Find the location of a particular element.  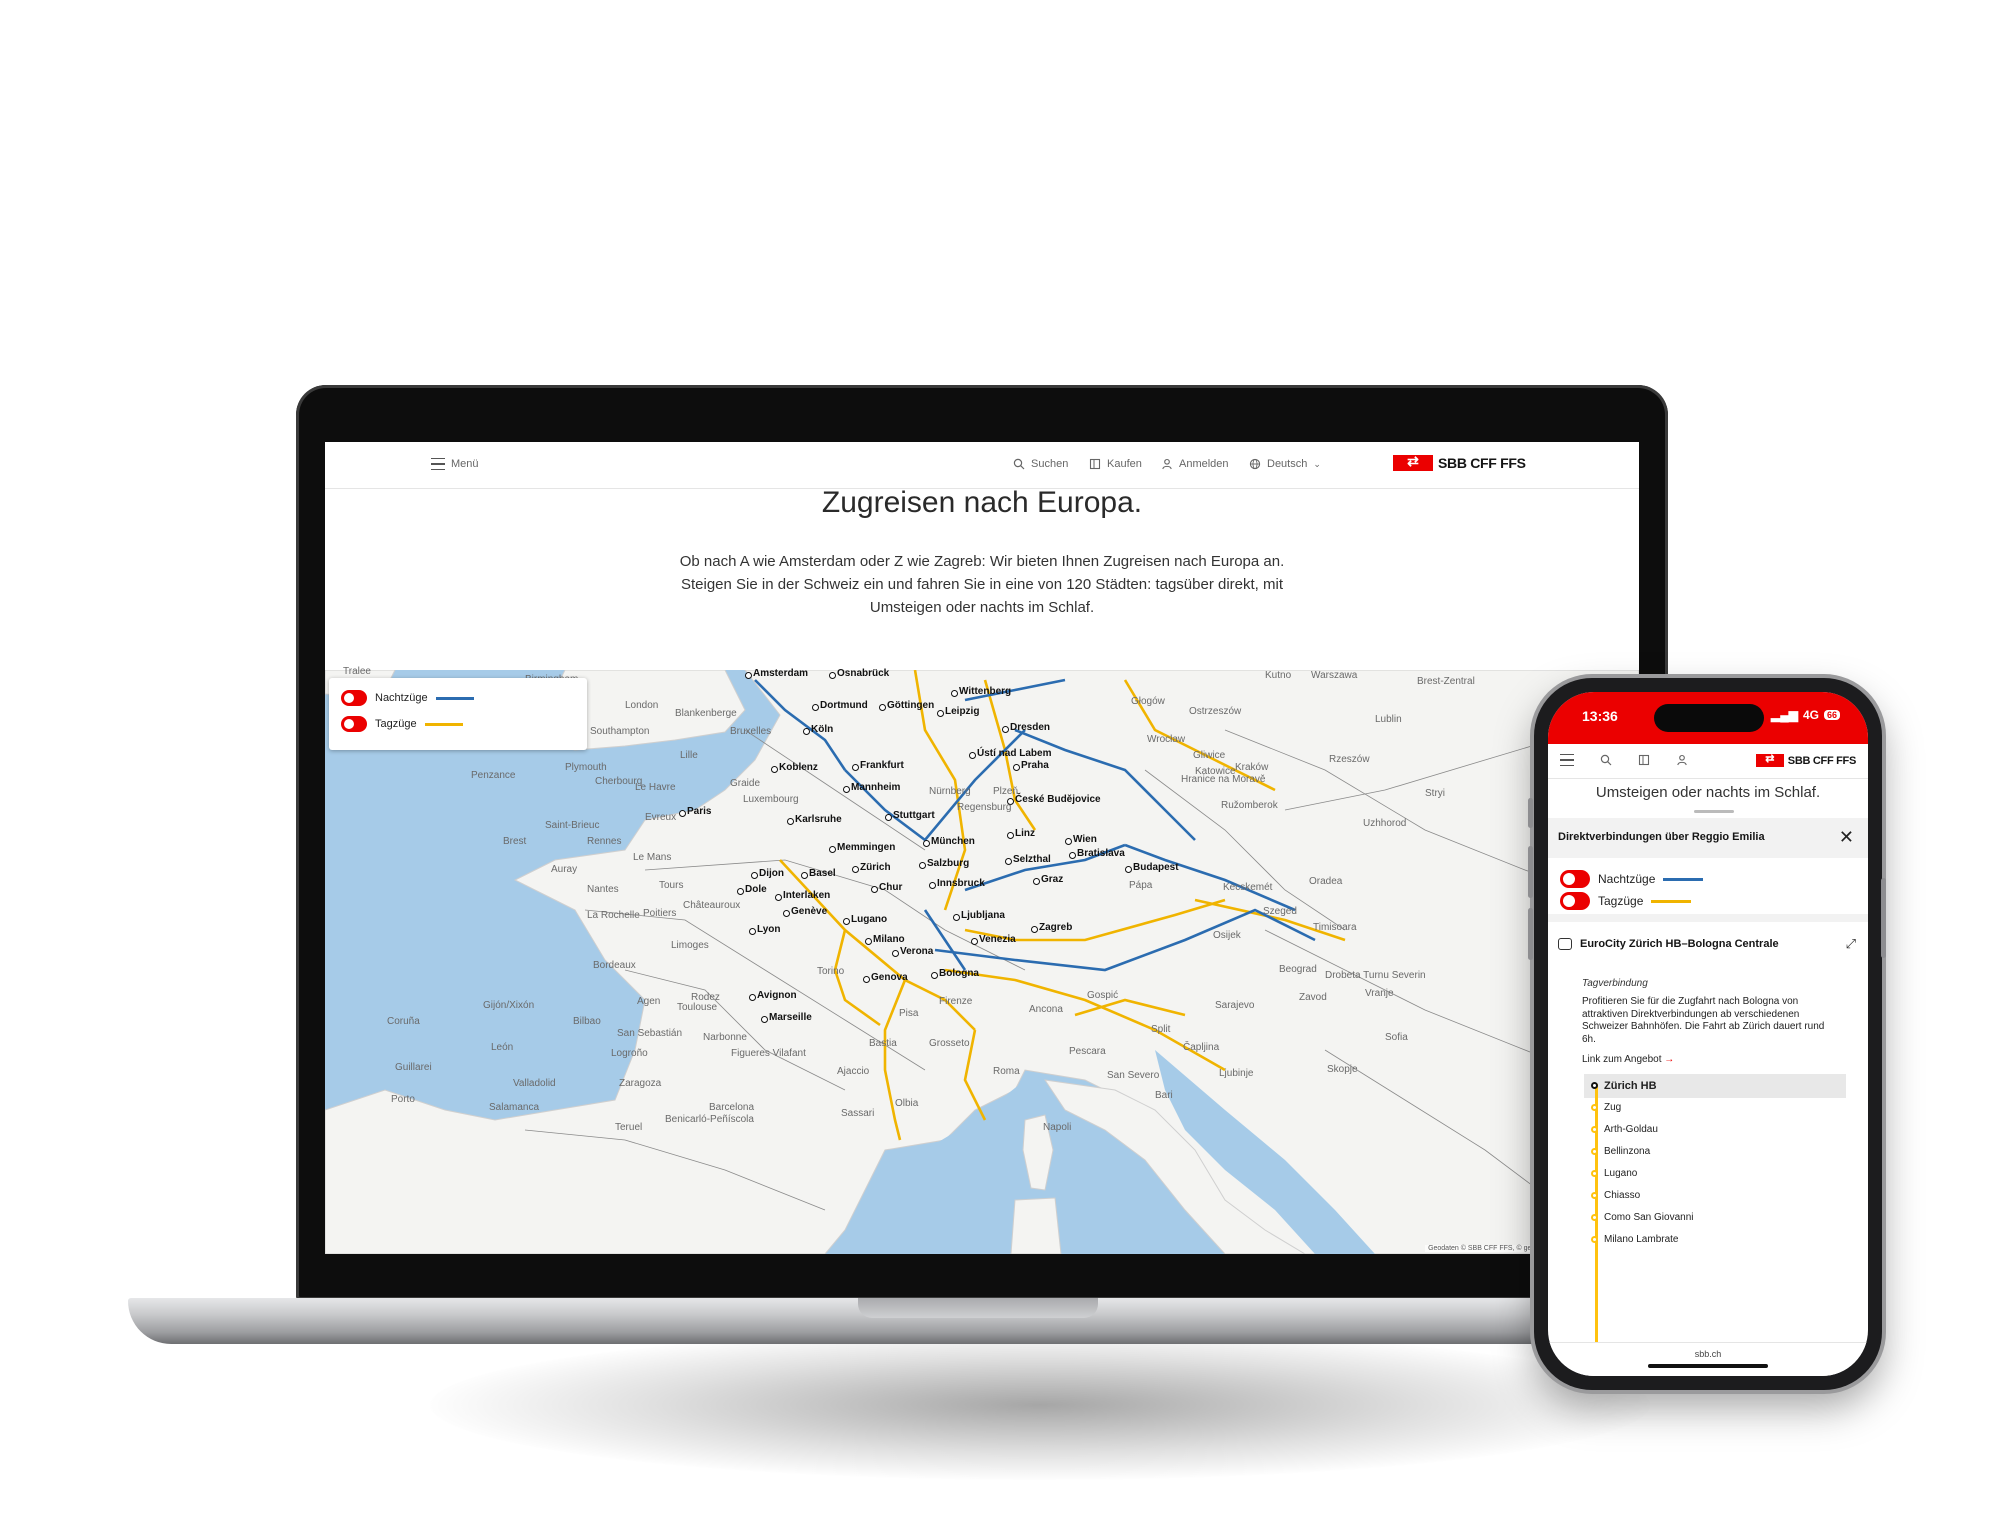

city-label: Praha is located at coordinates (1035, 765).